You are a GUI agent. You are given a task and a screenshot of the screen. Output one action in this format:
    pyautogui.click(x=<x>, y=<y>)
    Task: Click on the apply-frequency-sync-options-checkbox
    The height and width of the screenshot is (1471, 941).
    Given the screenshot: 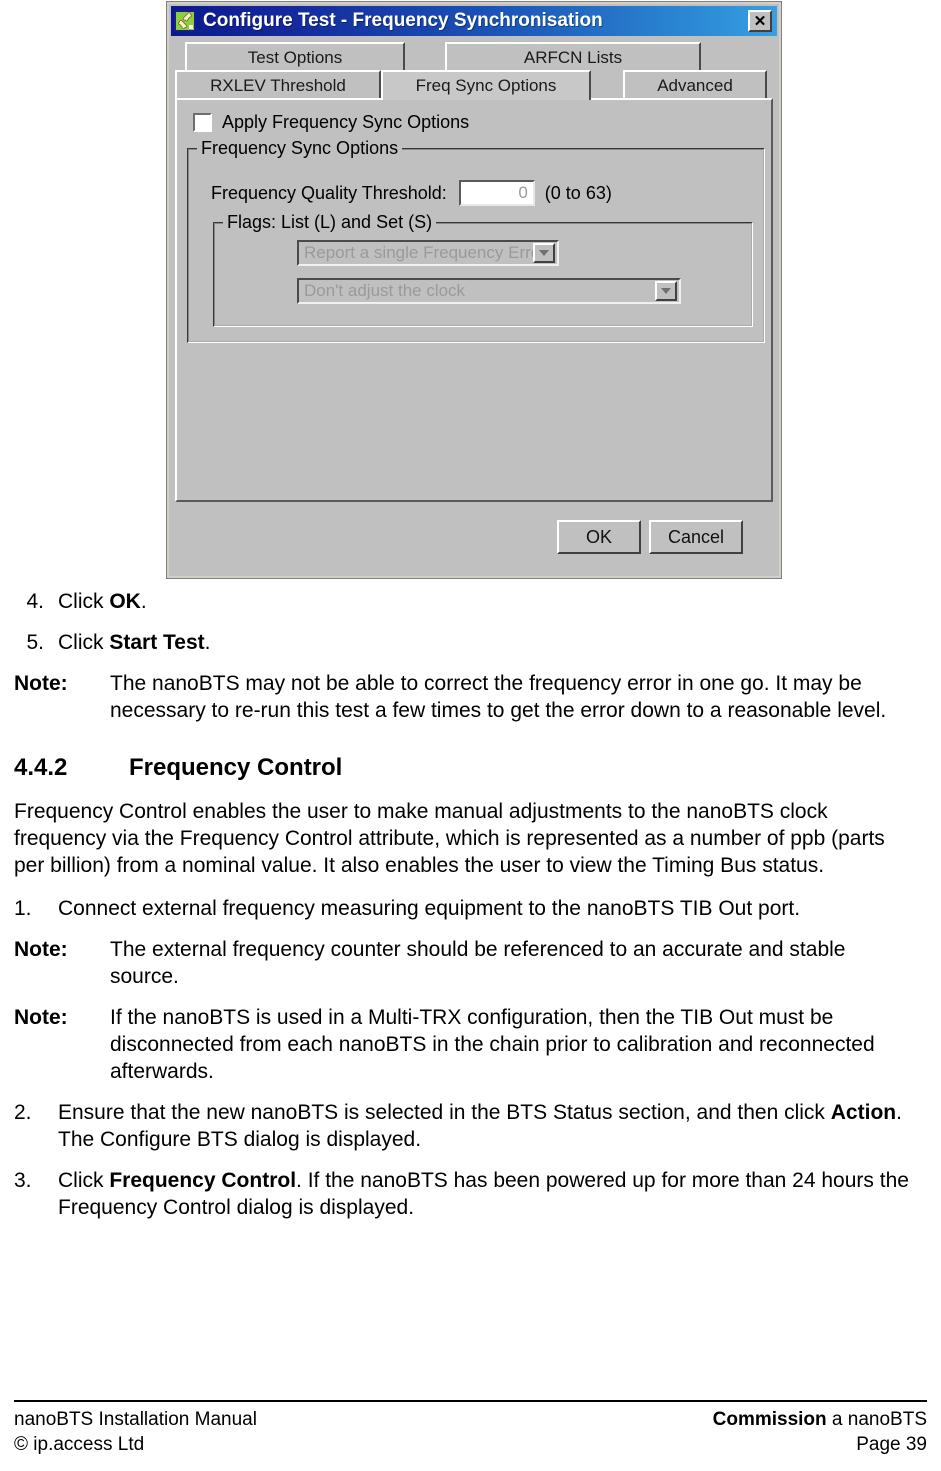 What is the action you would take?
    pyautogui.click(x=202, y=122)
    